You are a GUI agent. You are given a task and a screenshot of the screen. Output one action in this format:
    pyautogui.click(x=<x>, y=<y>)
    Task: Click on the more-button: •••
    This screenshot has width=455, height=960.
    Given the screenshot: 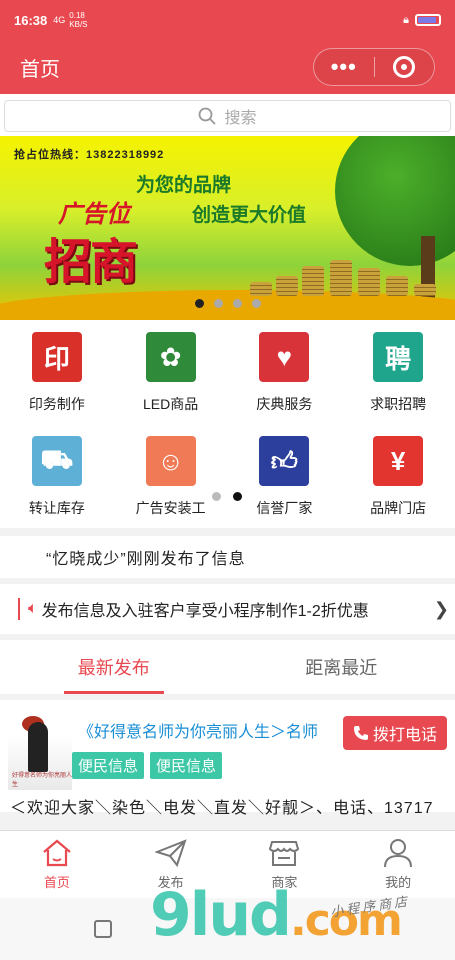 What is the action you would take?
    pyautogui.click(x=344, y=67)
    